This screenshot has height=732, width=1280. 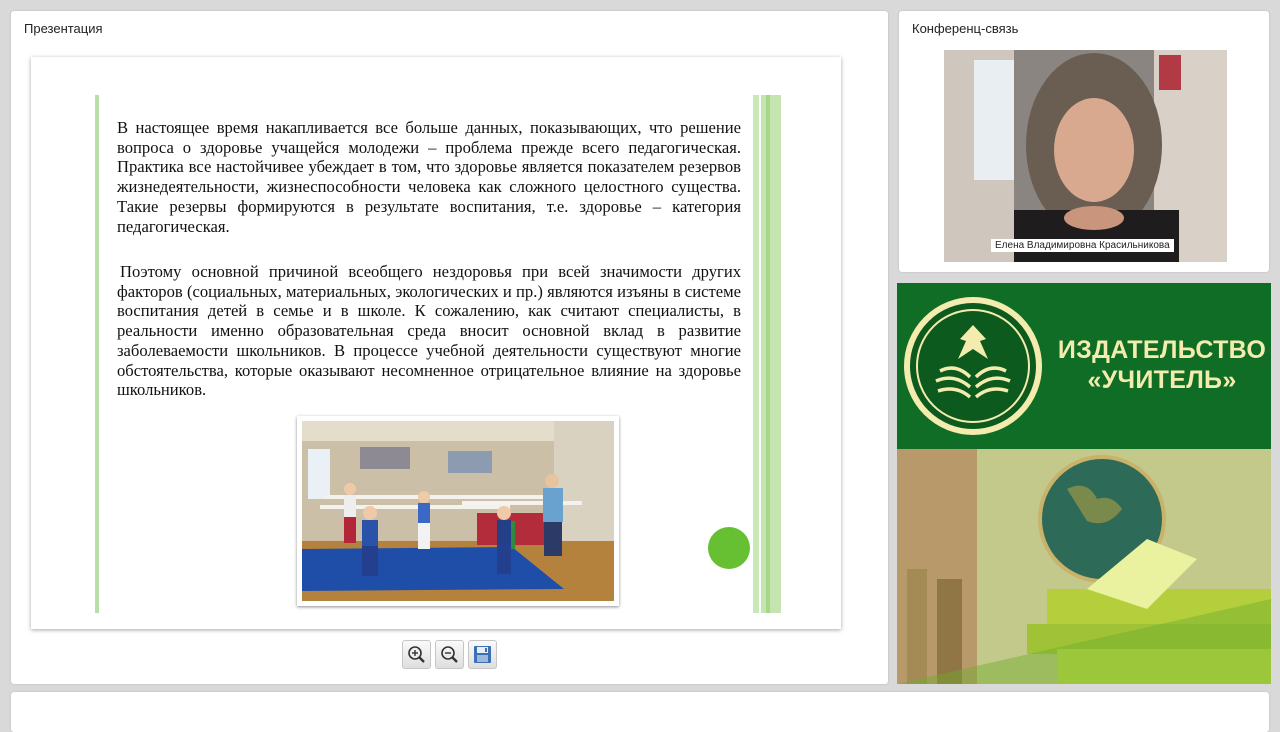 What do you see at coordinates (973, 366) in the screenshot?
I see `publisher-logo-icon` at bounding box center [973, 366].